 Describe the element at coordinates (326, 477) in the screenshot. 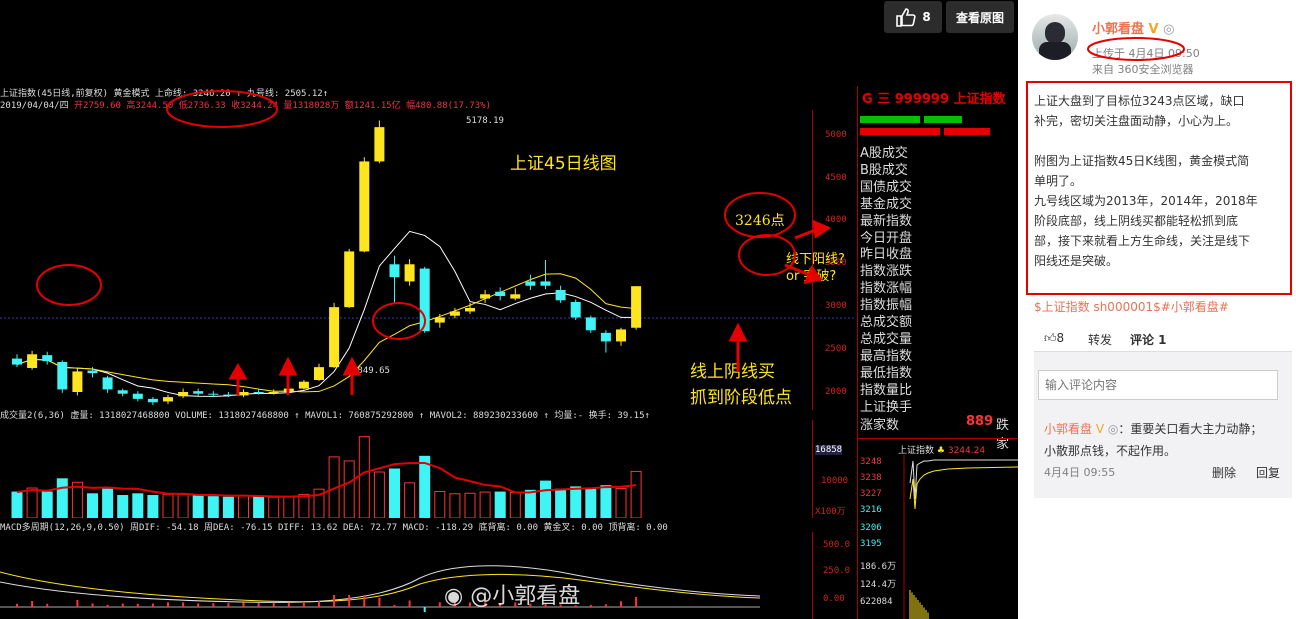

I see `volume-chart` at that location.